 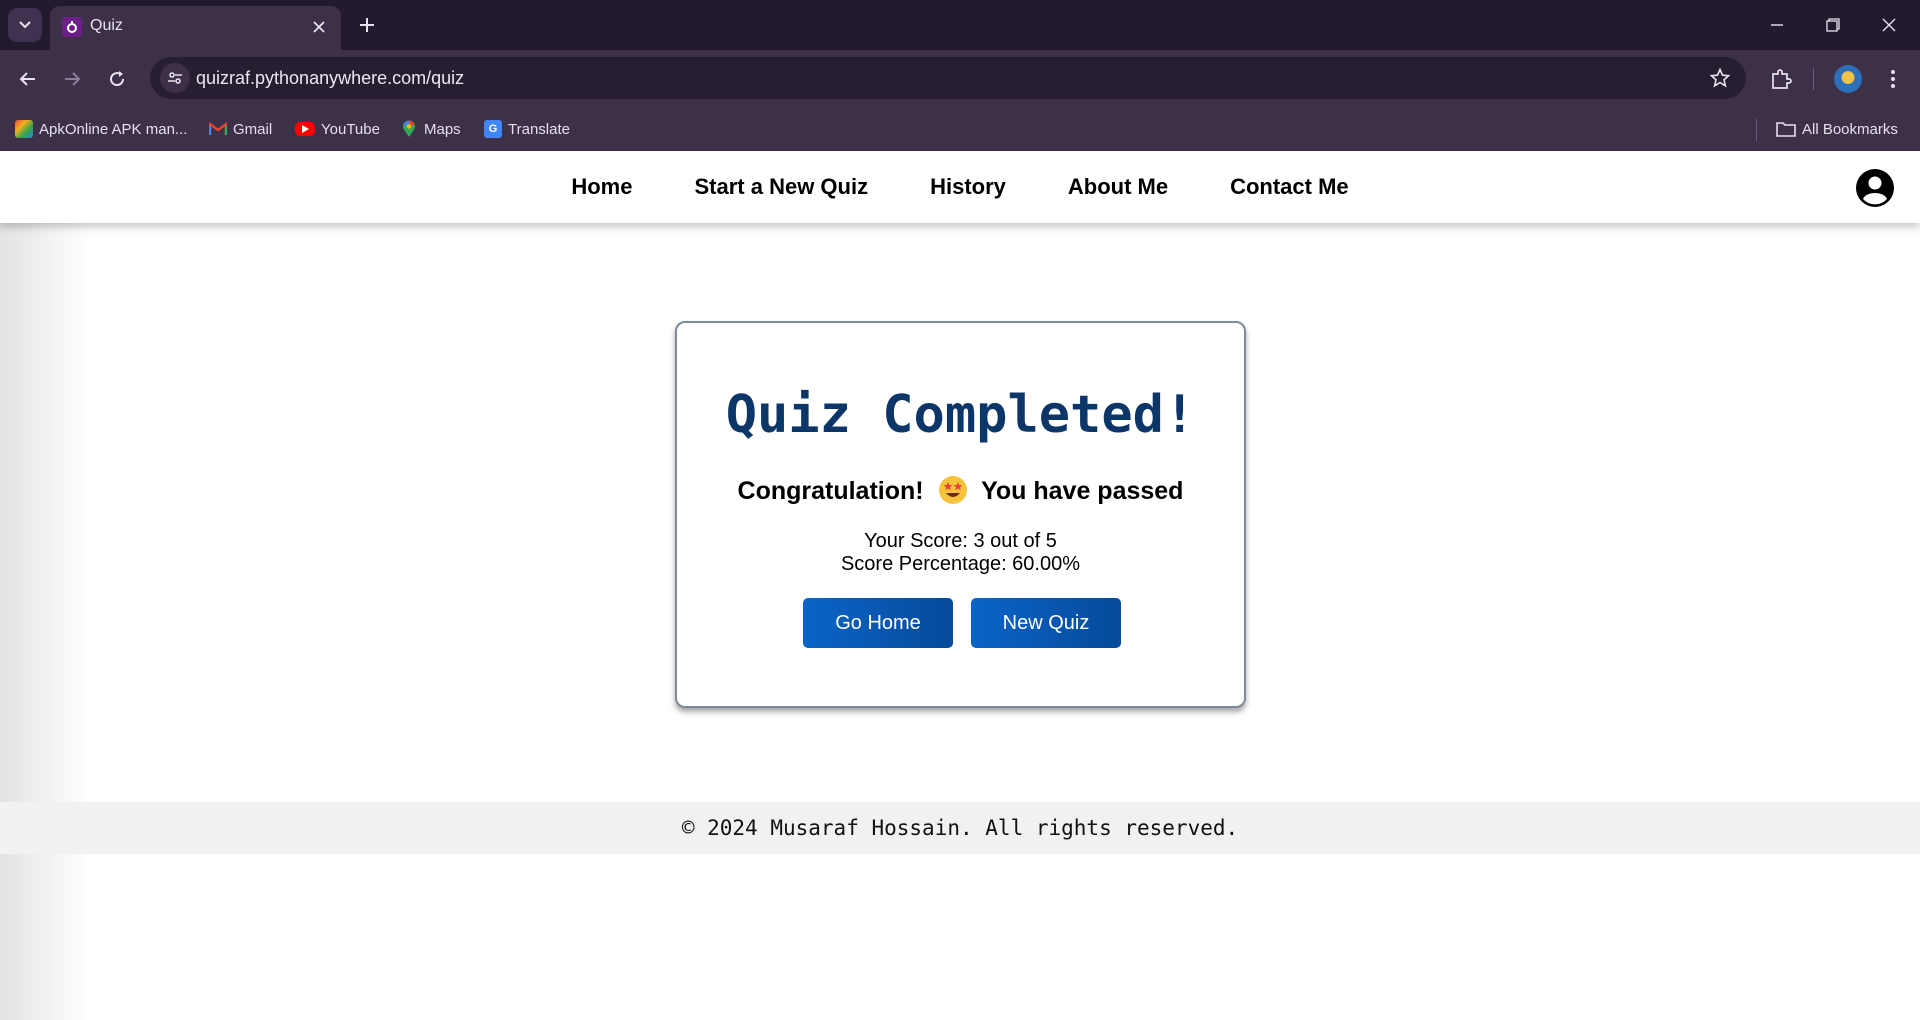 I want to click on go-home-button: Go Home, so click(x=878, y=623).